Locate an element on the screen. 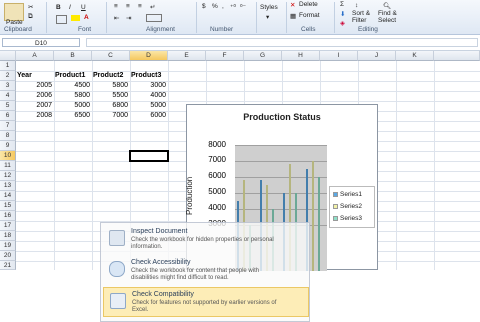 The image size is (480, 322). copy-icon: ⧉ is located at coordinates (30, 17).